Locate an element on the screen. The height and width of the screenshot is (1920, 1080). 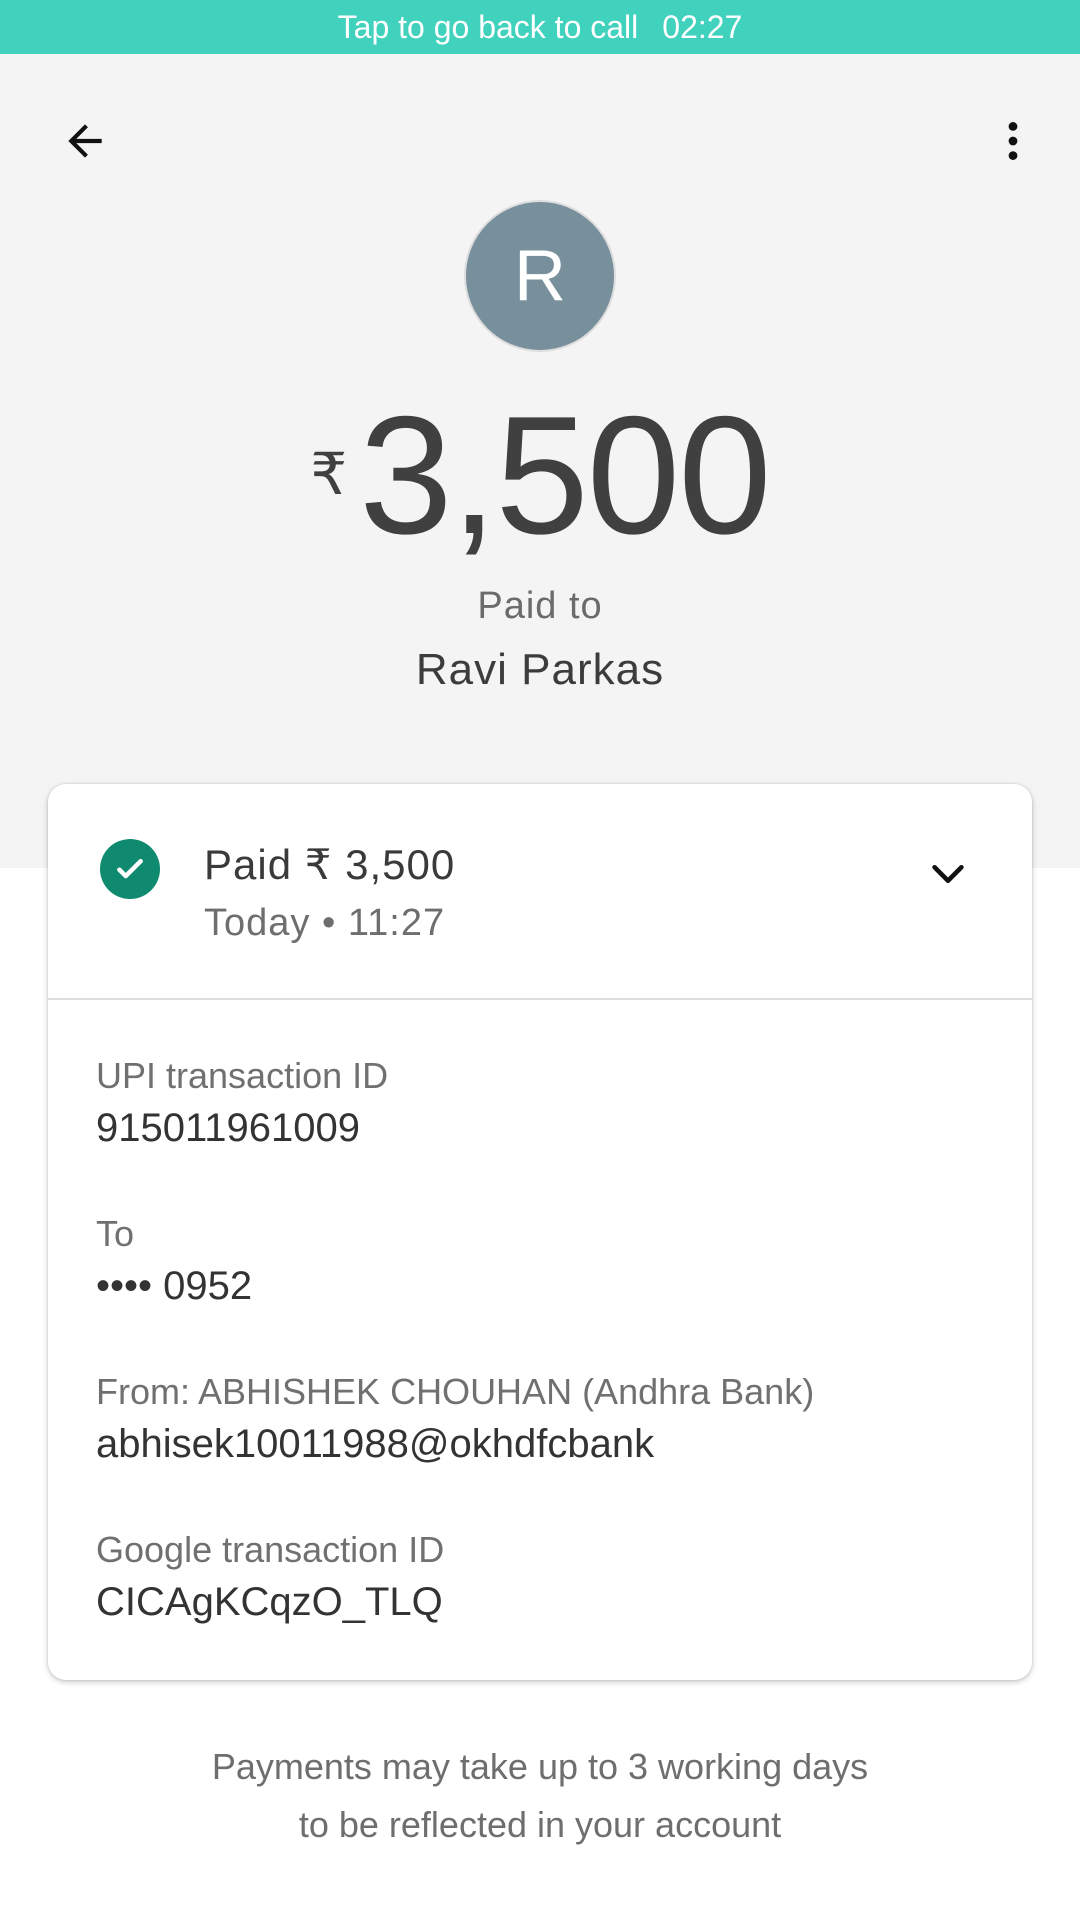
paid-to-label: Paid to is located at coordinates (540, 606).